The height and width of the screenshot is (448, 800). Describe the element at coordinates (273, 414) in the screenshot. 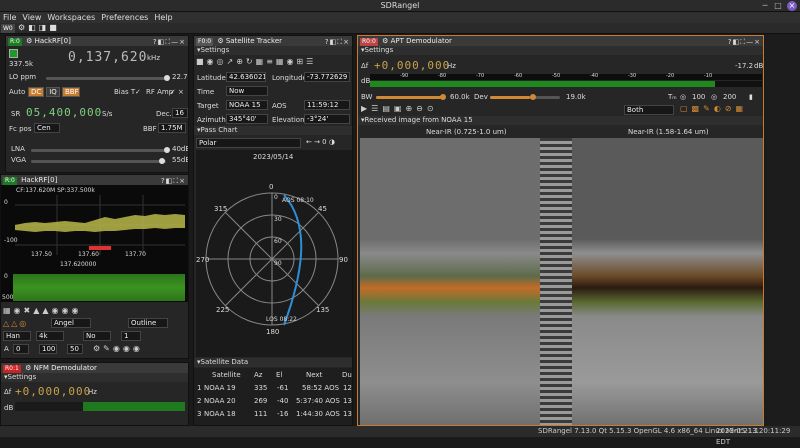

I see `table-row: 3 NOAA 18 111 -16 1:44:30 AOS 13` at that location.